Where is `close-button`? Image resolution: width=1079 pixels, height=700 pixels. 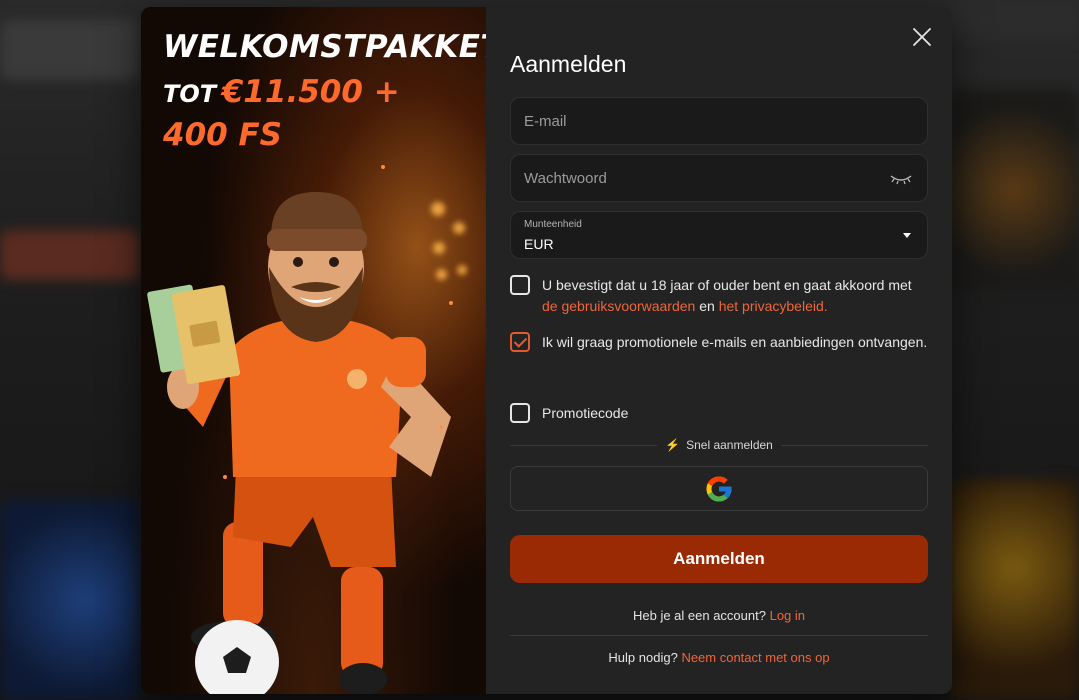
close-button is located at coordinates (922, 37).